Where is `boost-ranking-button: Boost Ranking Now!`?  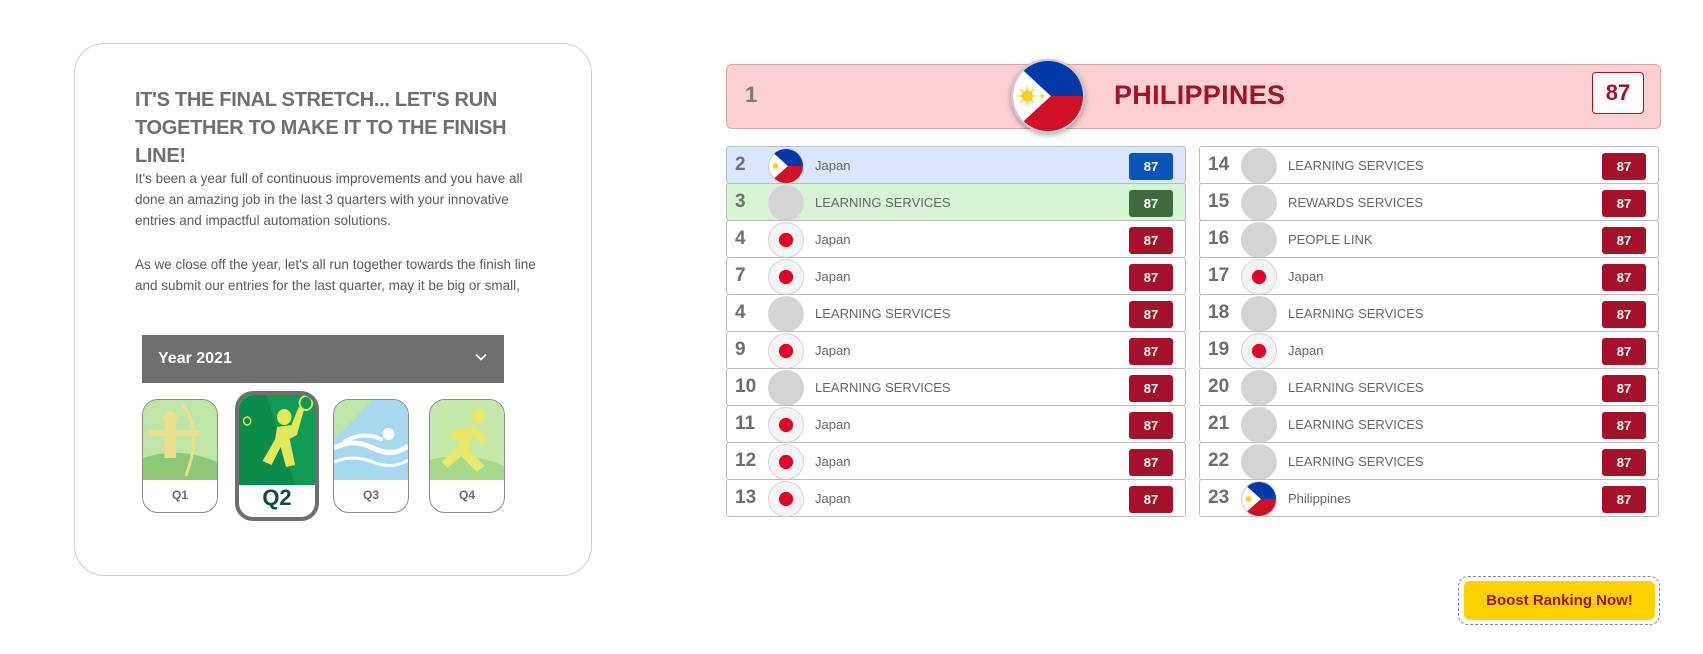 boost-ranking-button: Boost Ranking Now! is located at coordinates (1559, 600).